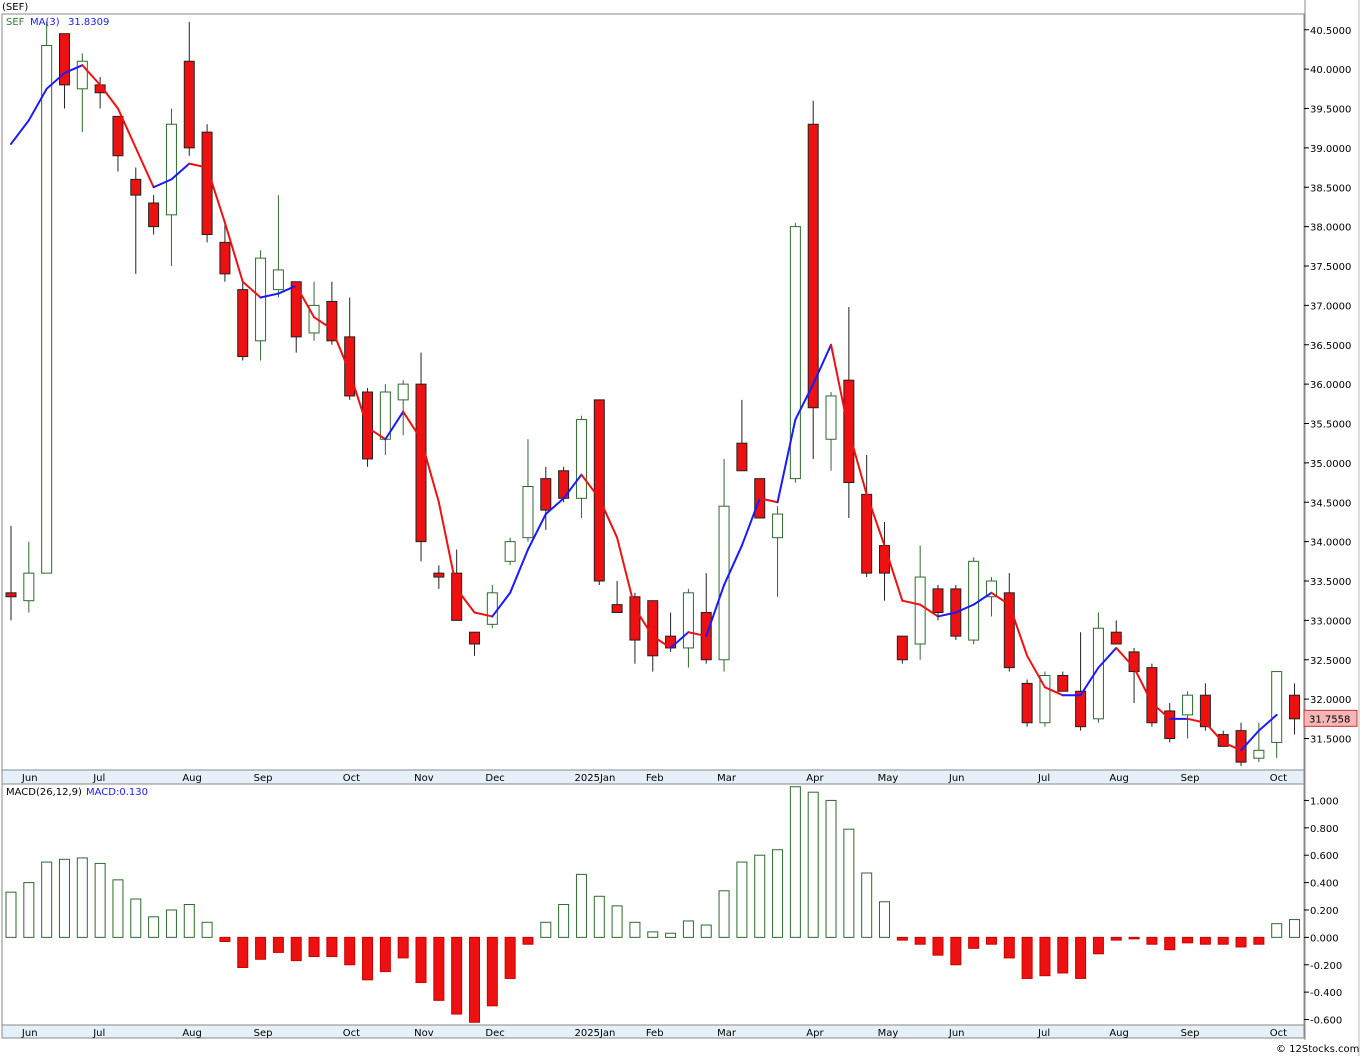  What do you see at coordinates (655, 1033) in the screenshot?
I see `month-label-bottom: Feb` at bounding box center [655, 1033].